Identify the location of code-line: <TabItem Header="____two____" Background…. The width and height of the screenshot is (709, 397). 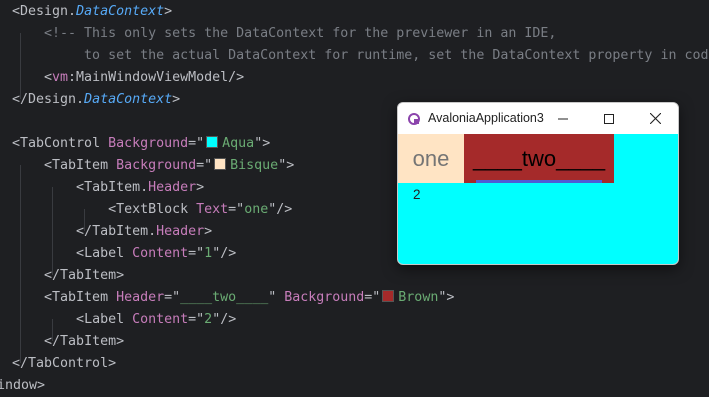
(233, 298).